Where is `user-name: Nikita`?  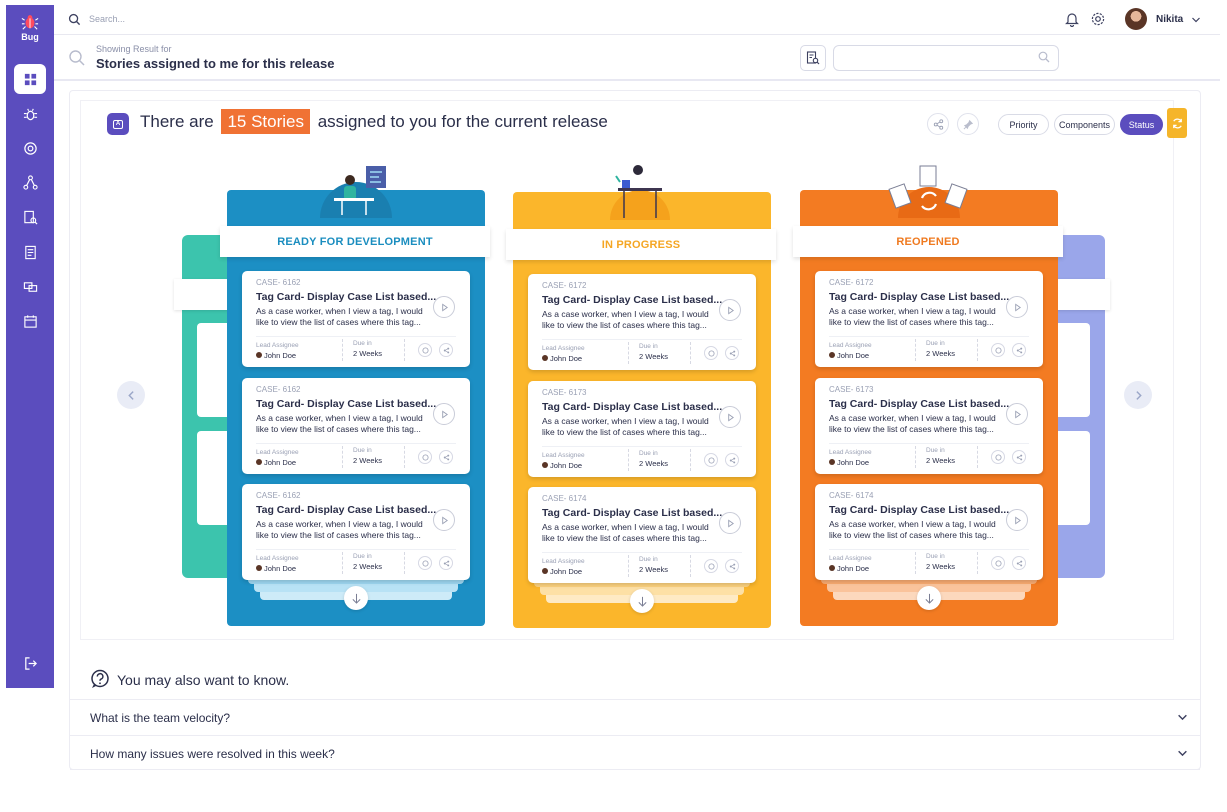
user-name: Nikita is located at coordinates (1169, 19).